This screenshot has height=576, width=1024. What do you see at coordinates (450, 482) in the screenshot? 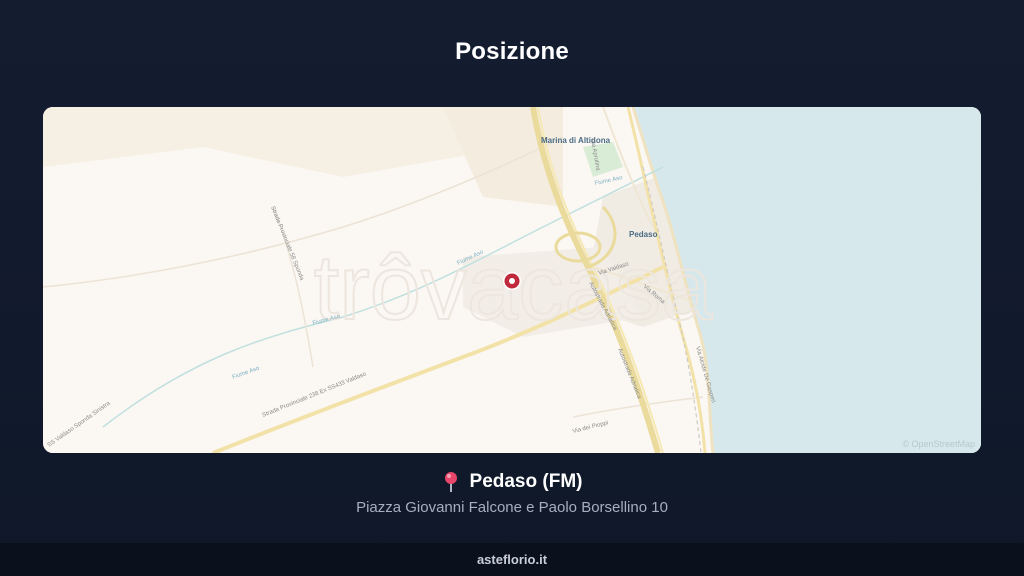
I see `pin-icon` at bounding box center [450, 482].